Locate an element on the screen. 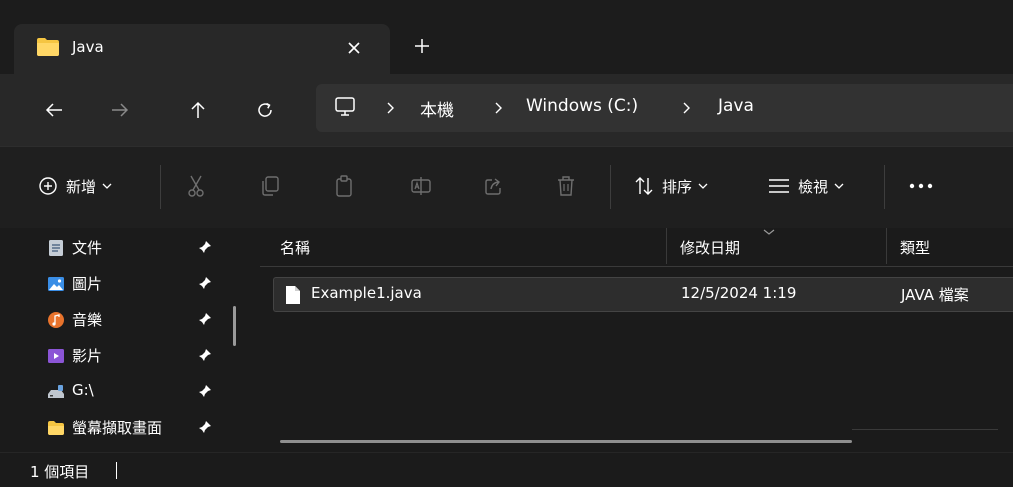 The image size is (1013, 487). rename-button is located at coordinates (421, 186).